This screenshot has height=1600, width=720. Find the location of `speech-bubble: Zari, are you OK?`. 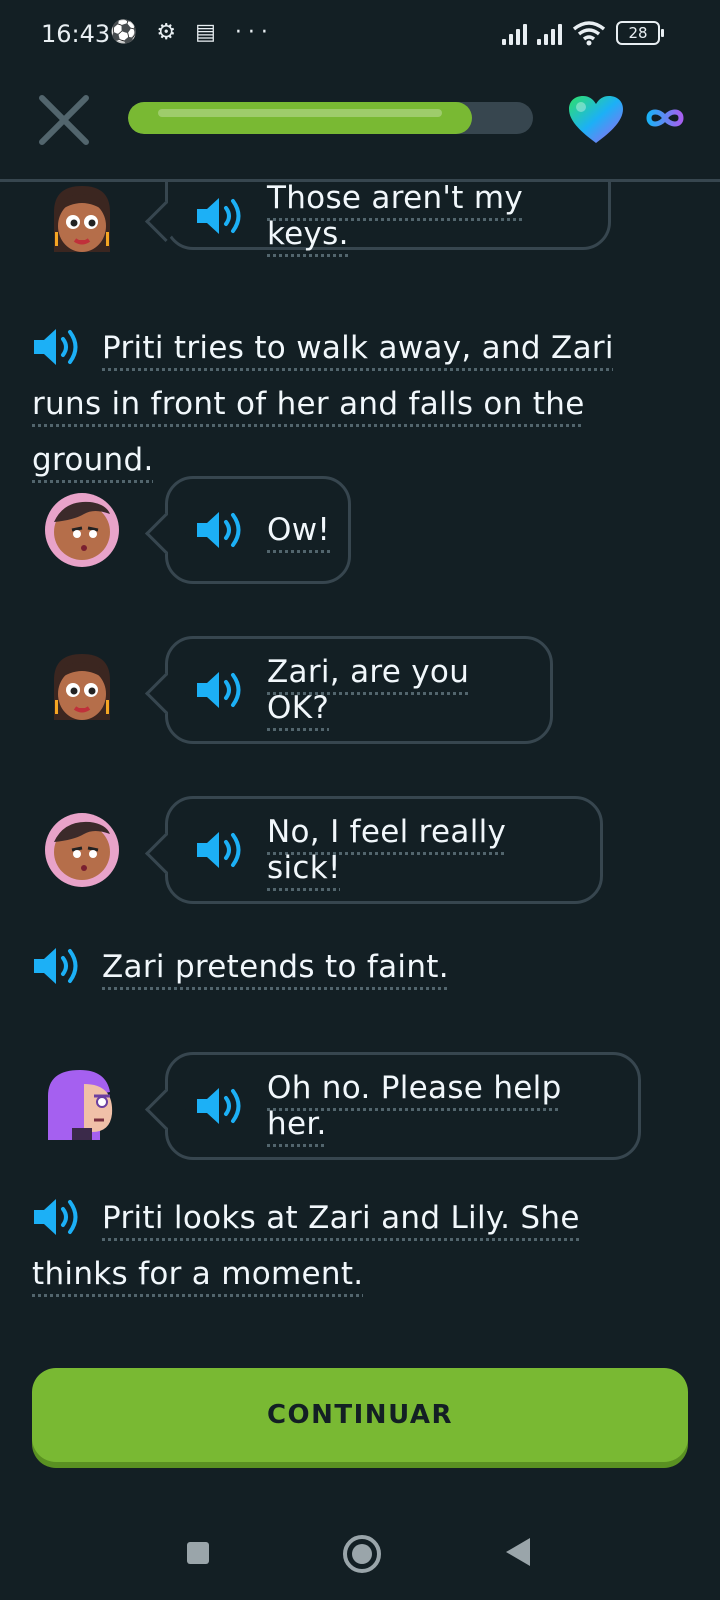

speech-bubble: Zari, are you OK? is located at coordinates (348, 690).